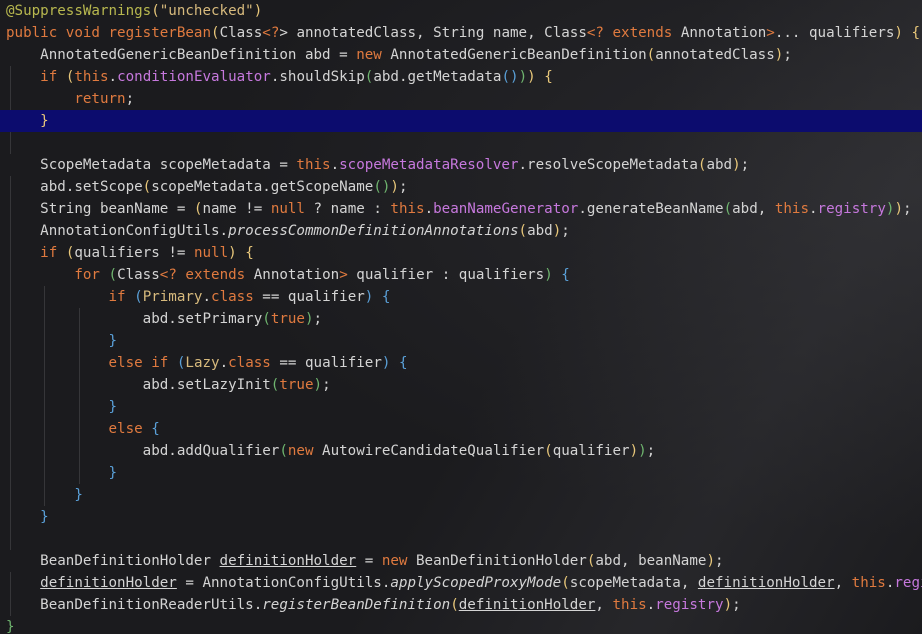 The height and width of the screenshot is (634, 922). I want to click on code-line: @SuppressWarnings("unchecked"), so click(461, 11).